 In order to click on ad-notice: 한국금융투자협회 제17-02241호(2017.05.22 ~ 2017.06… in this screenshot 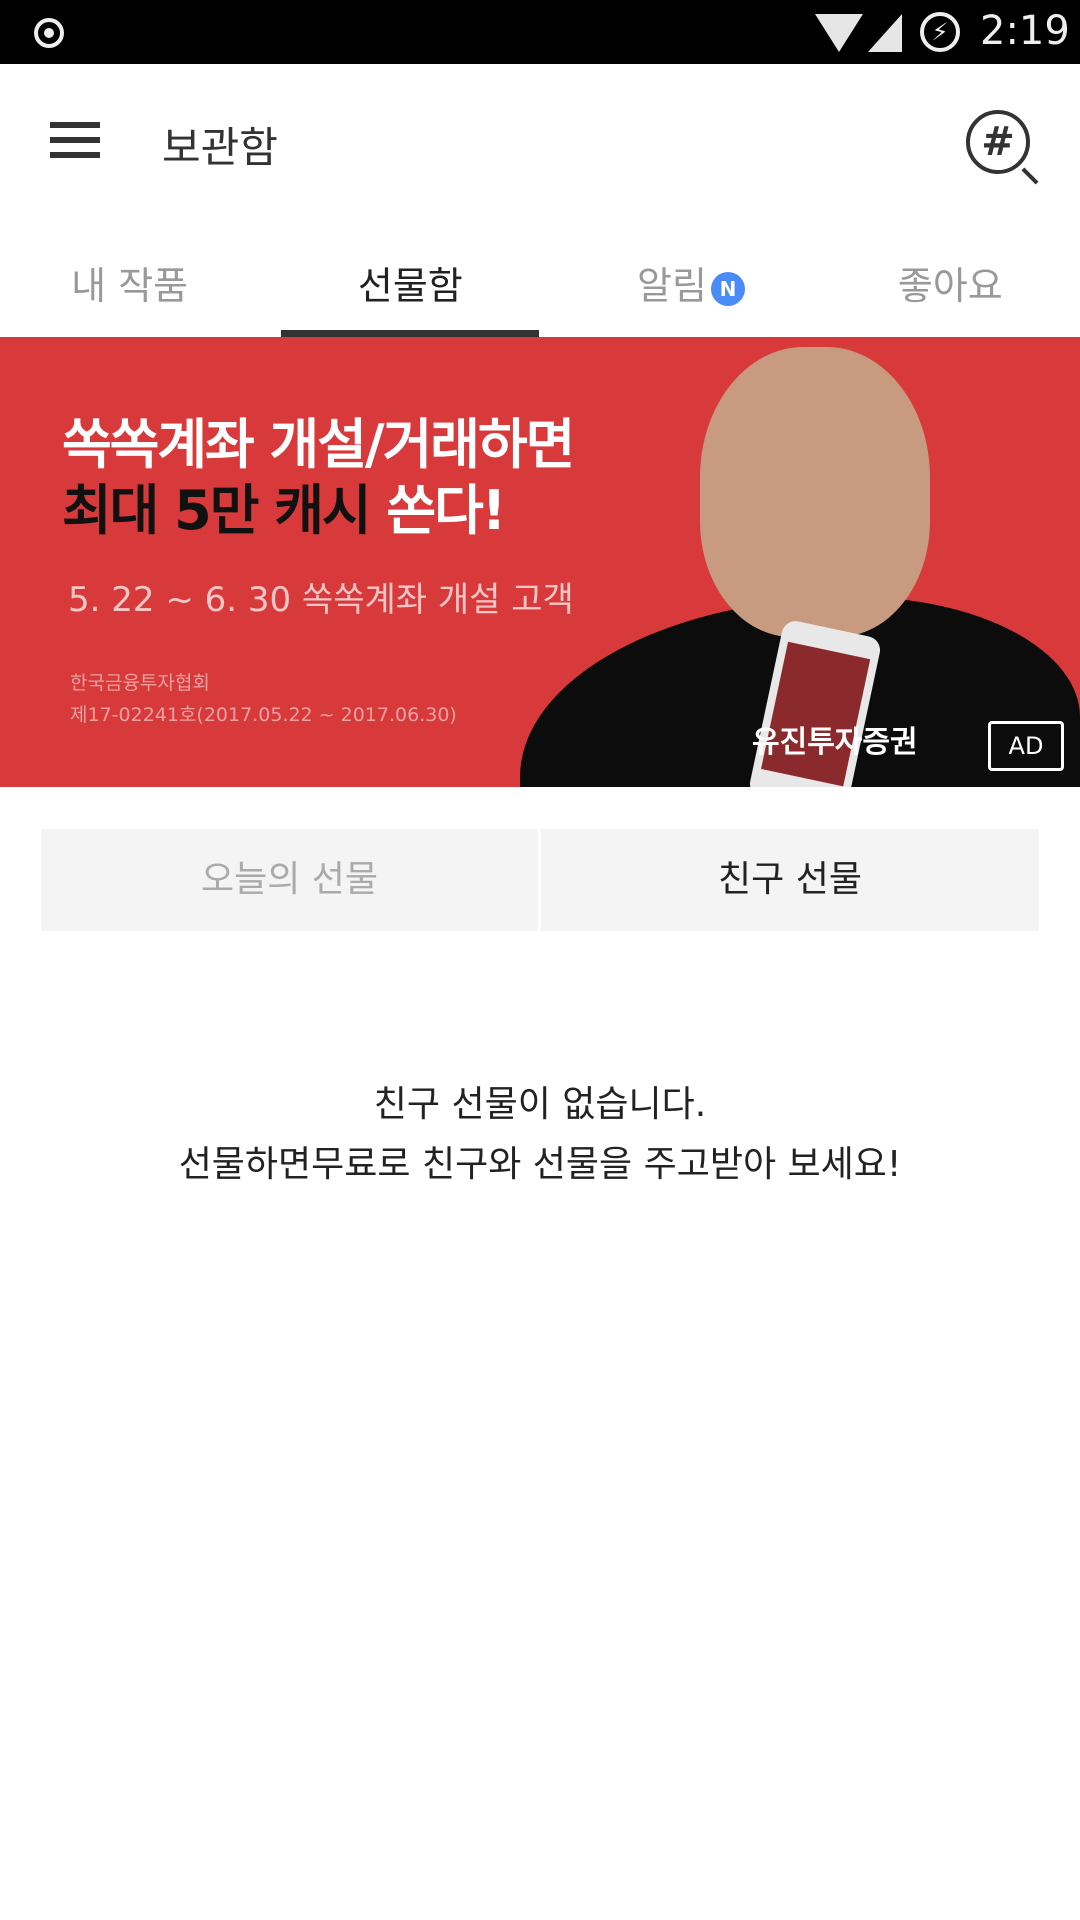, I will do `click(263, 699)`.